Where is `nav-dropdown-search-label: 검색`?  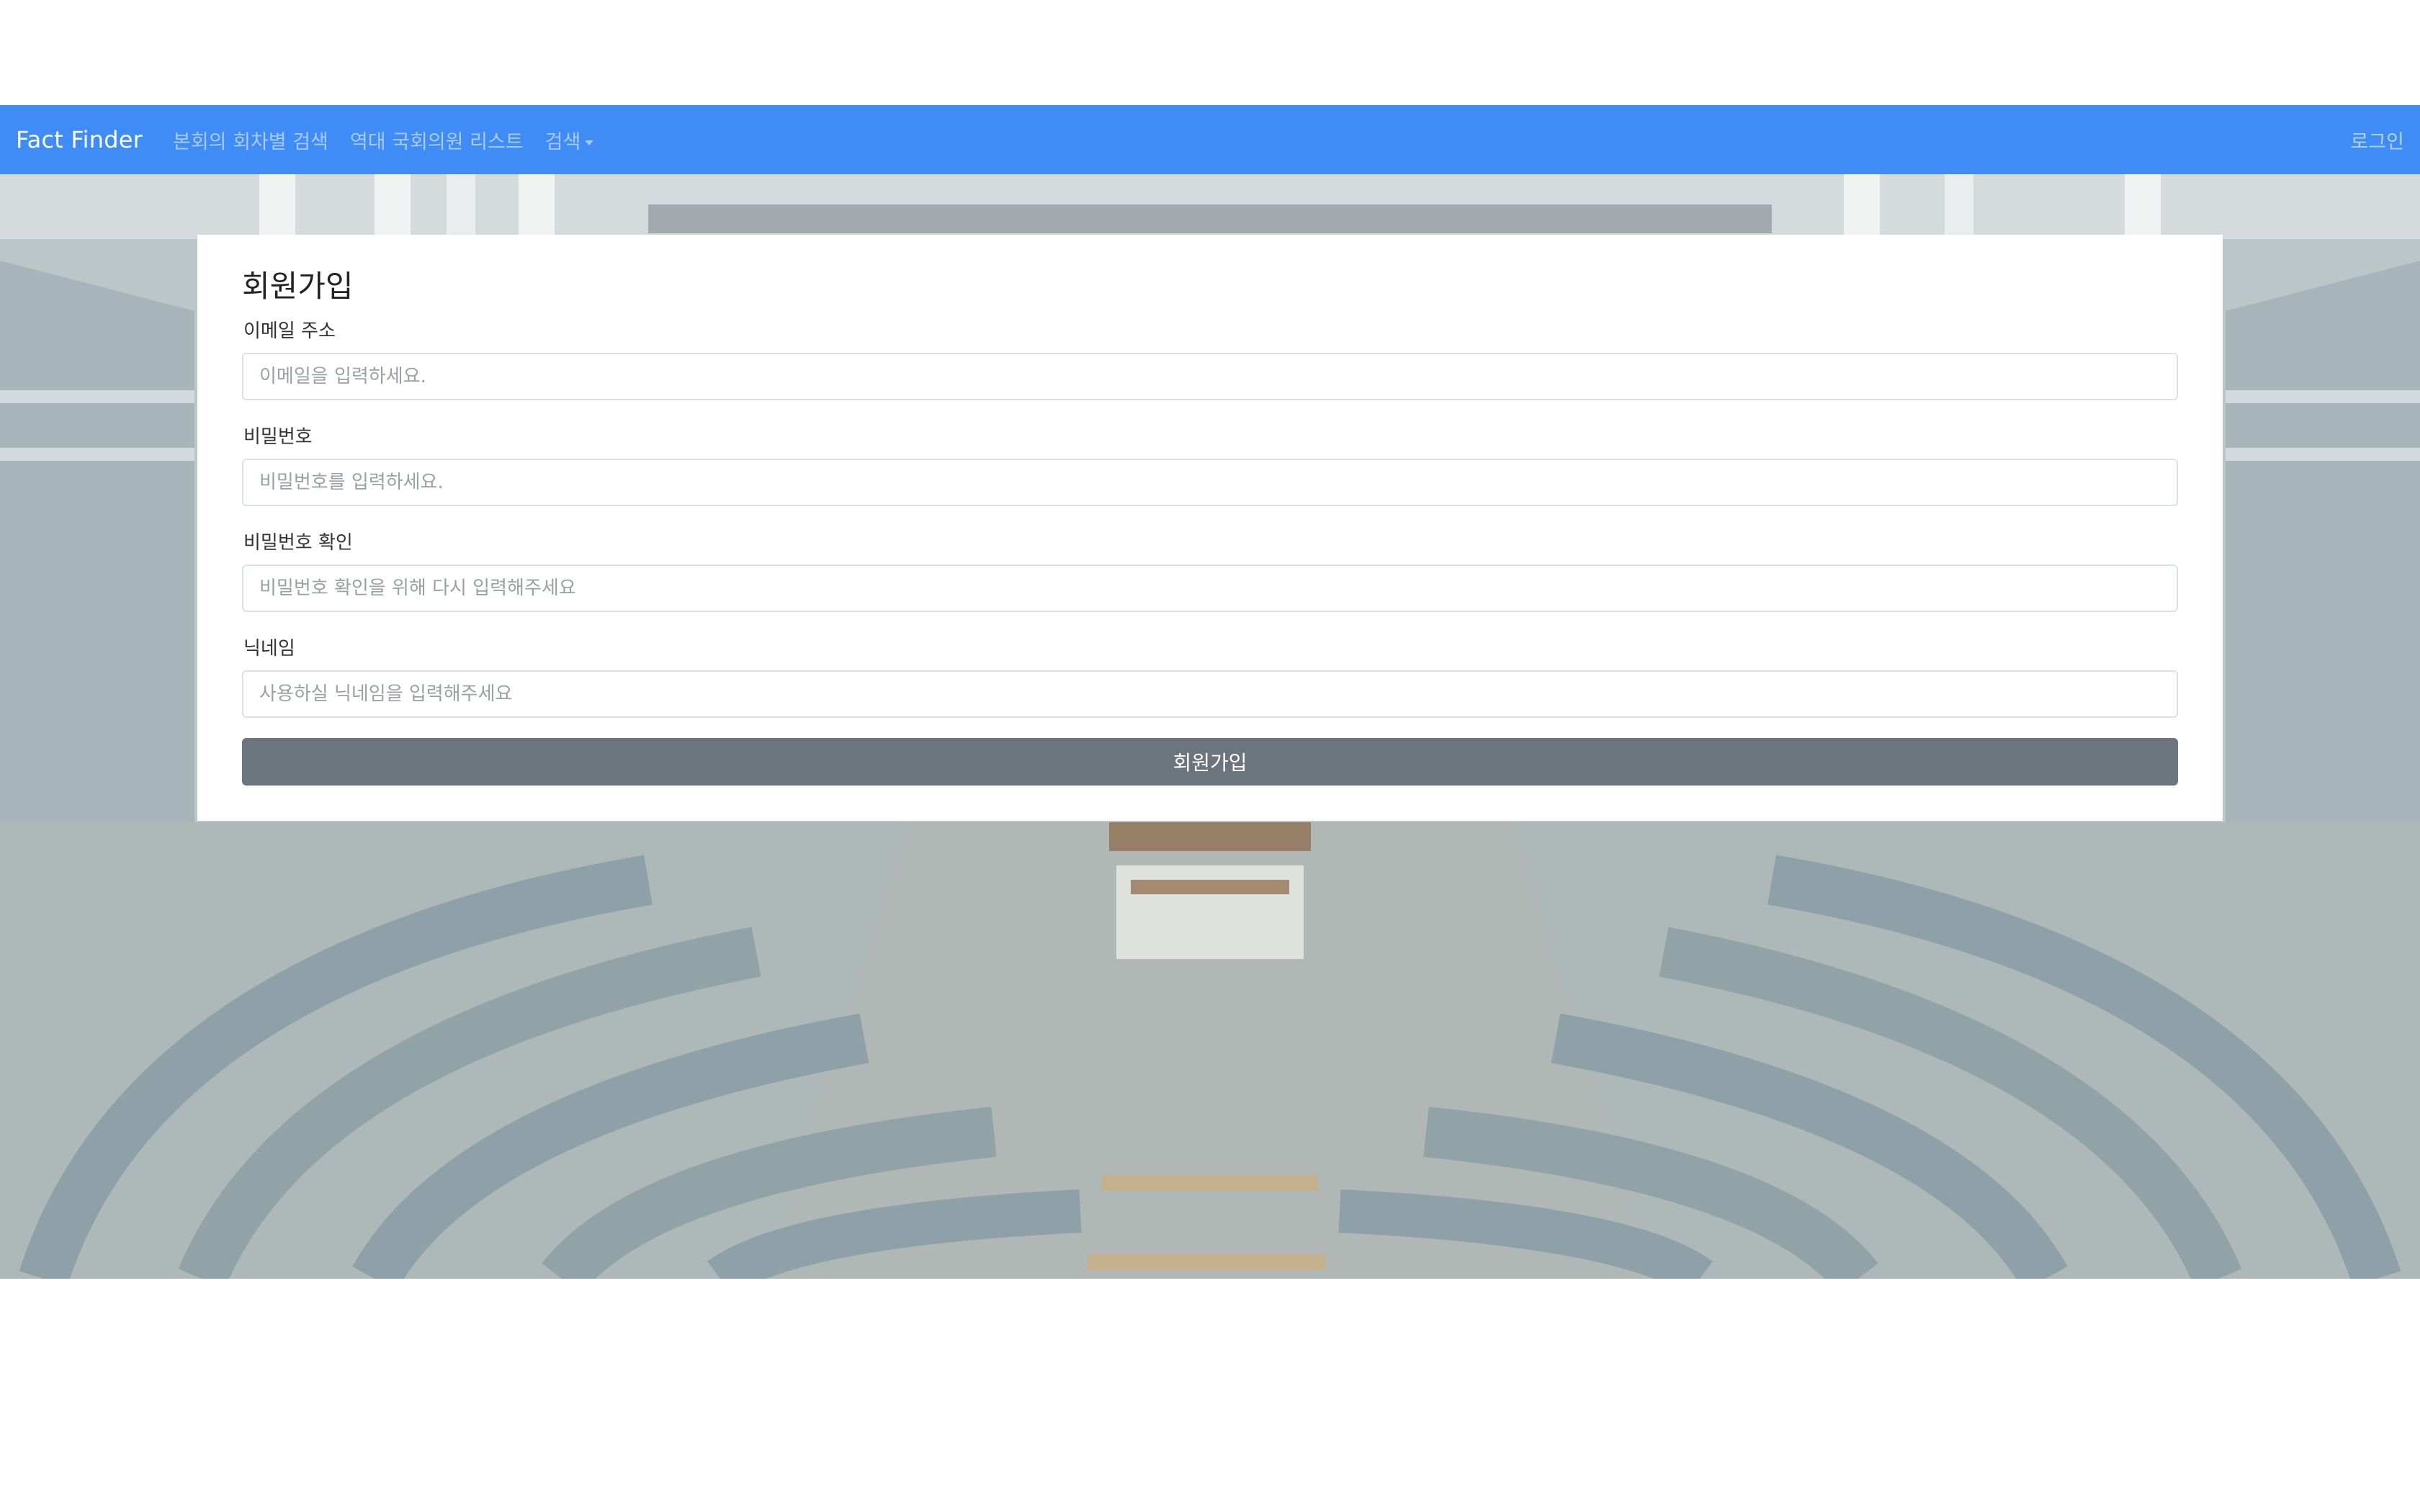 nav-dropdown-search-label: 검색 is located at coordinates (562, 141).